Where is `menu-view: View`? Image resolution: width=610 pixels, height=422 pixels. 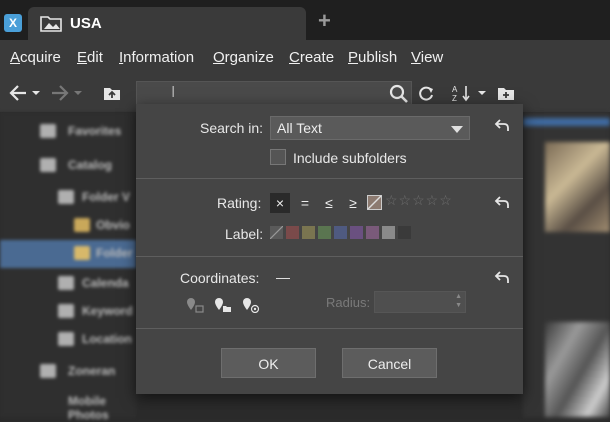
menu-view: View is located at coordinates (427, 57).